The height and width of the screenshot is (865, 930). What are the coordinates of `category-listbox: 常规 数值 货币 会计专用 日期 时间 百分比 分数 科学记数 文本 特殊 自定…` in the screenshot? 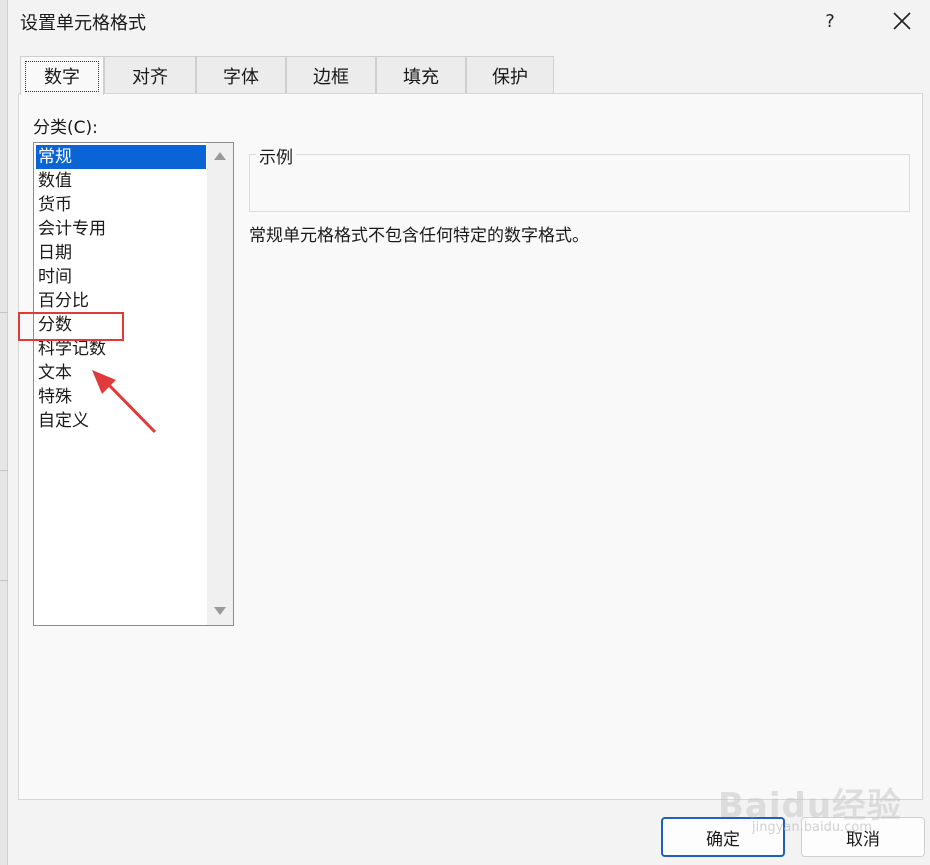 It's located at (133, 384).